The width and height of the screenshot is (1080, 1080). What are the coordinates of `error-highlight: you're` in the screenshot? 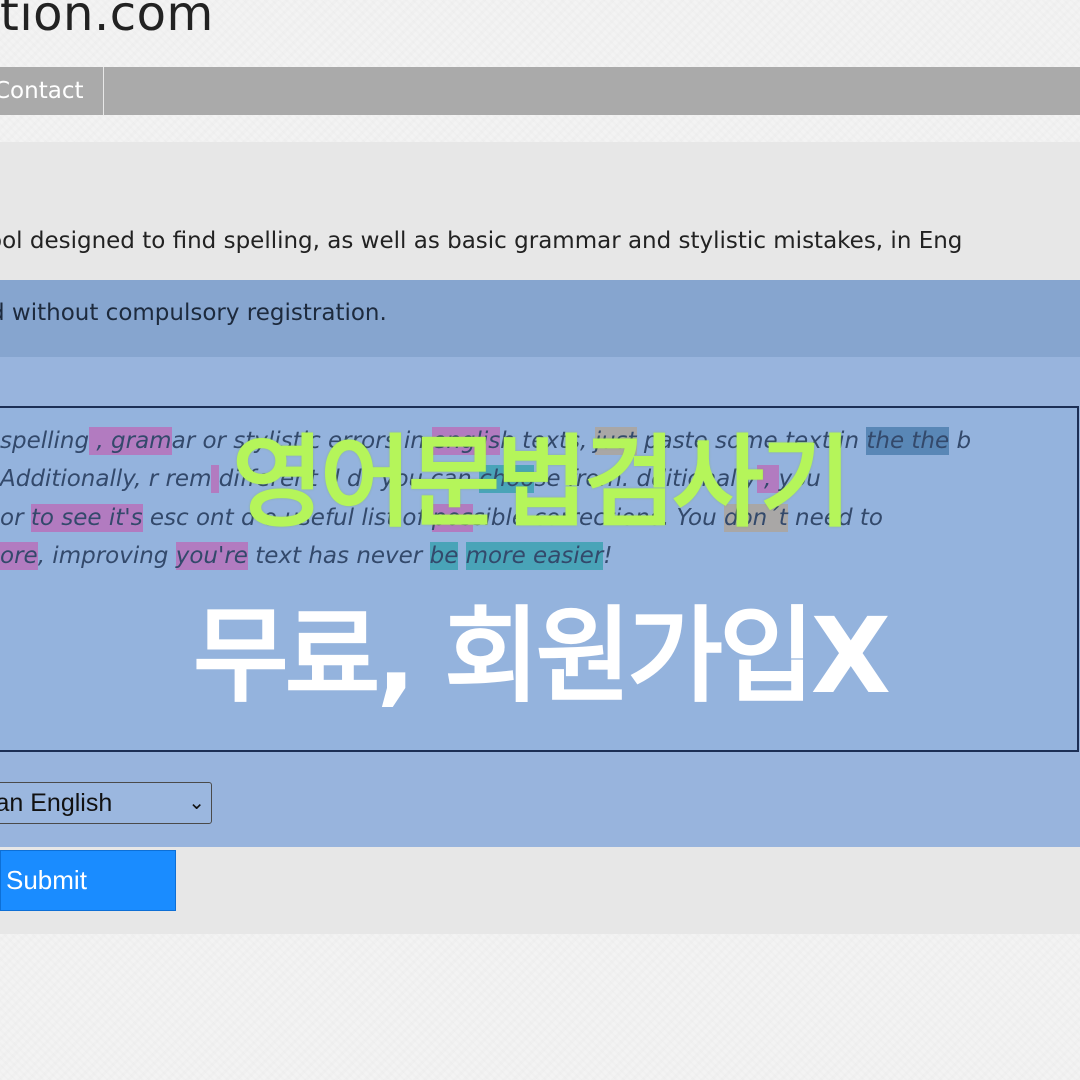 It's located at (211, 556).